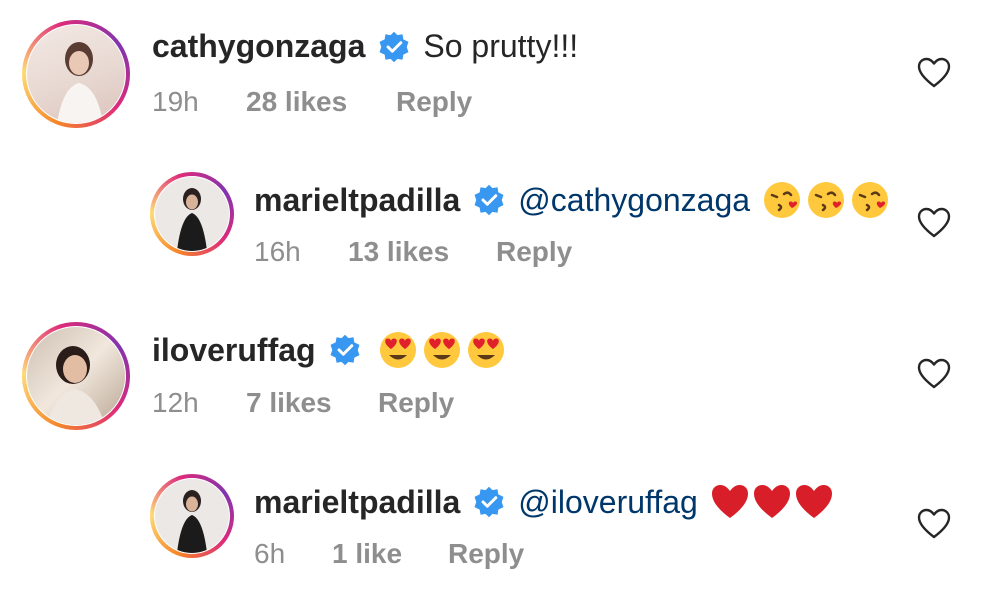 Image resolution: width=1000 pixels, height=612 pixels. What do you see at coordinates (175, 402) in the screenshot?
I see `comment-time: 12h` at bounding box center [175, 402].